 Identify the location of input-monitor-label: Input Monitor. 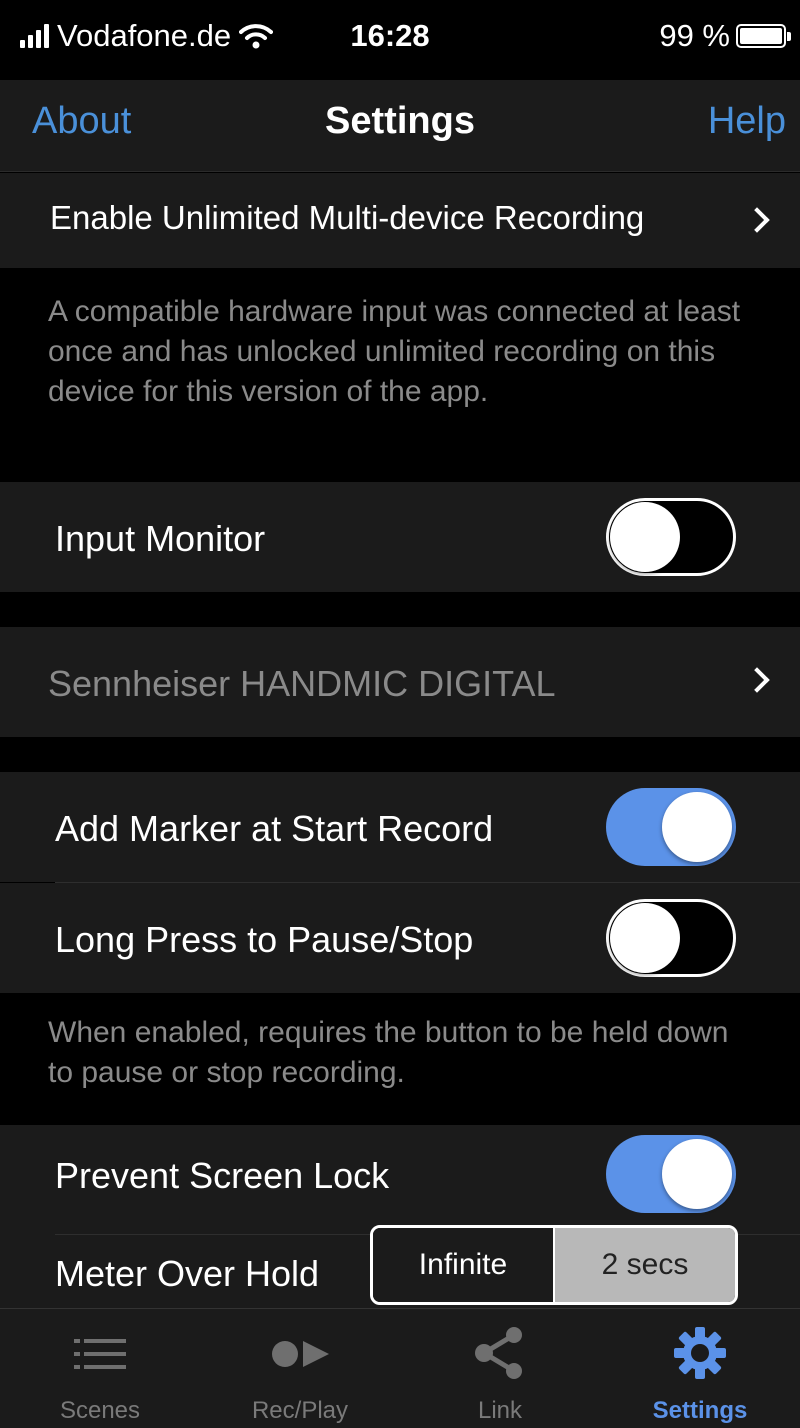
(160, 538).